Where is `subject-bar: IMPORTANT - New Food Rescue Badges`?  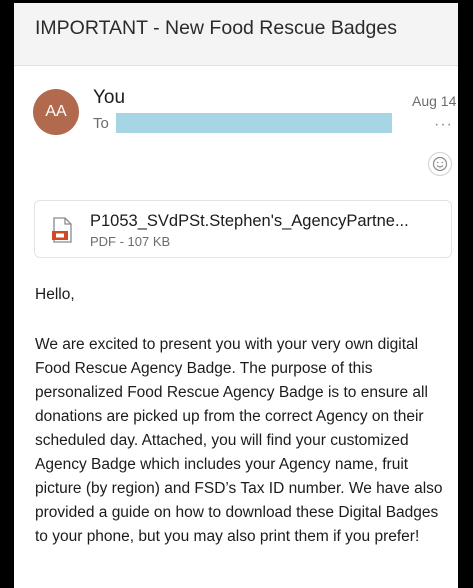 subject-bar: IMPORTANT - New Food Rescue Badges is located at coordinates (236, 34).